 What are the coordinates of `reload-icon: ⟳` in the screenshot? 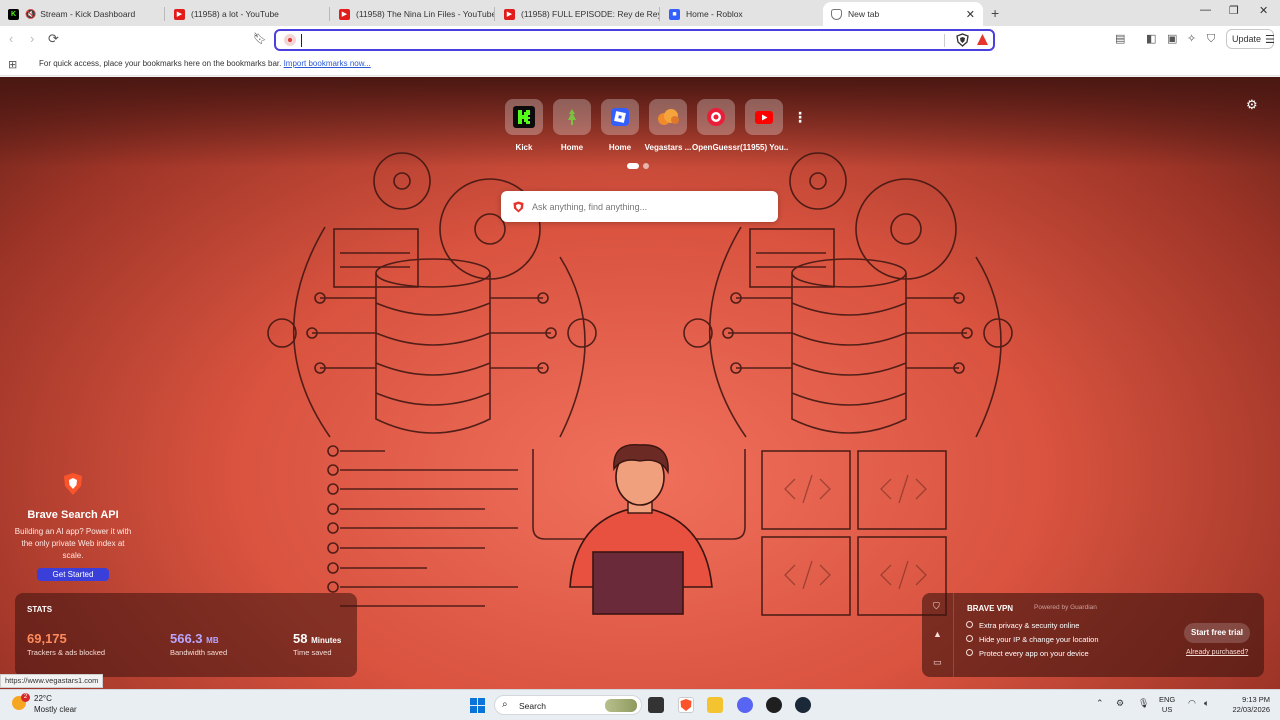 It's located at (53, 39).